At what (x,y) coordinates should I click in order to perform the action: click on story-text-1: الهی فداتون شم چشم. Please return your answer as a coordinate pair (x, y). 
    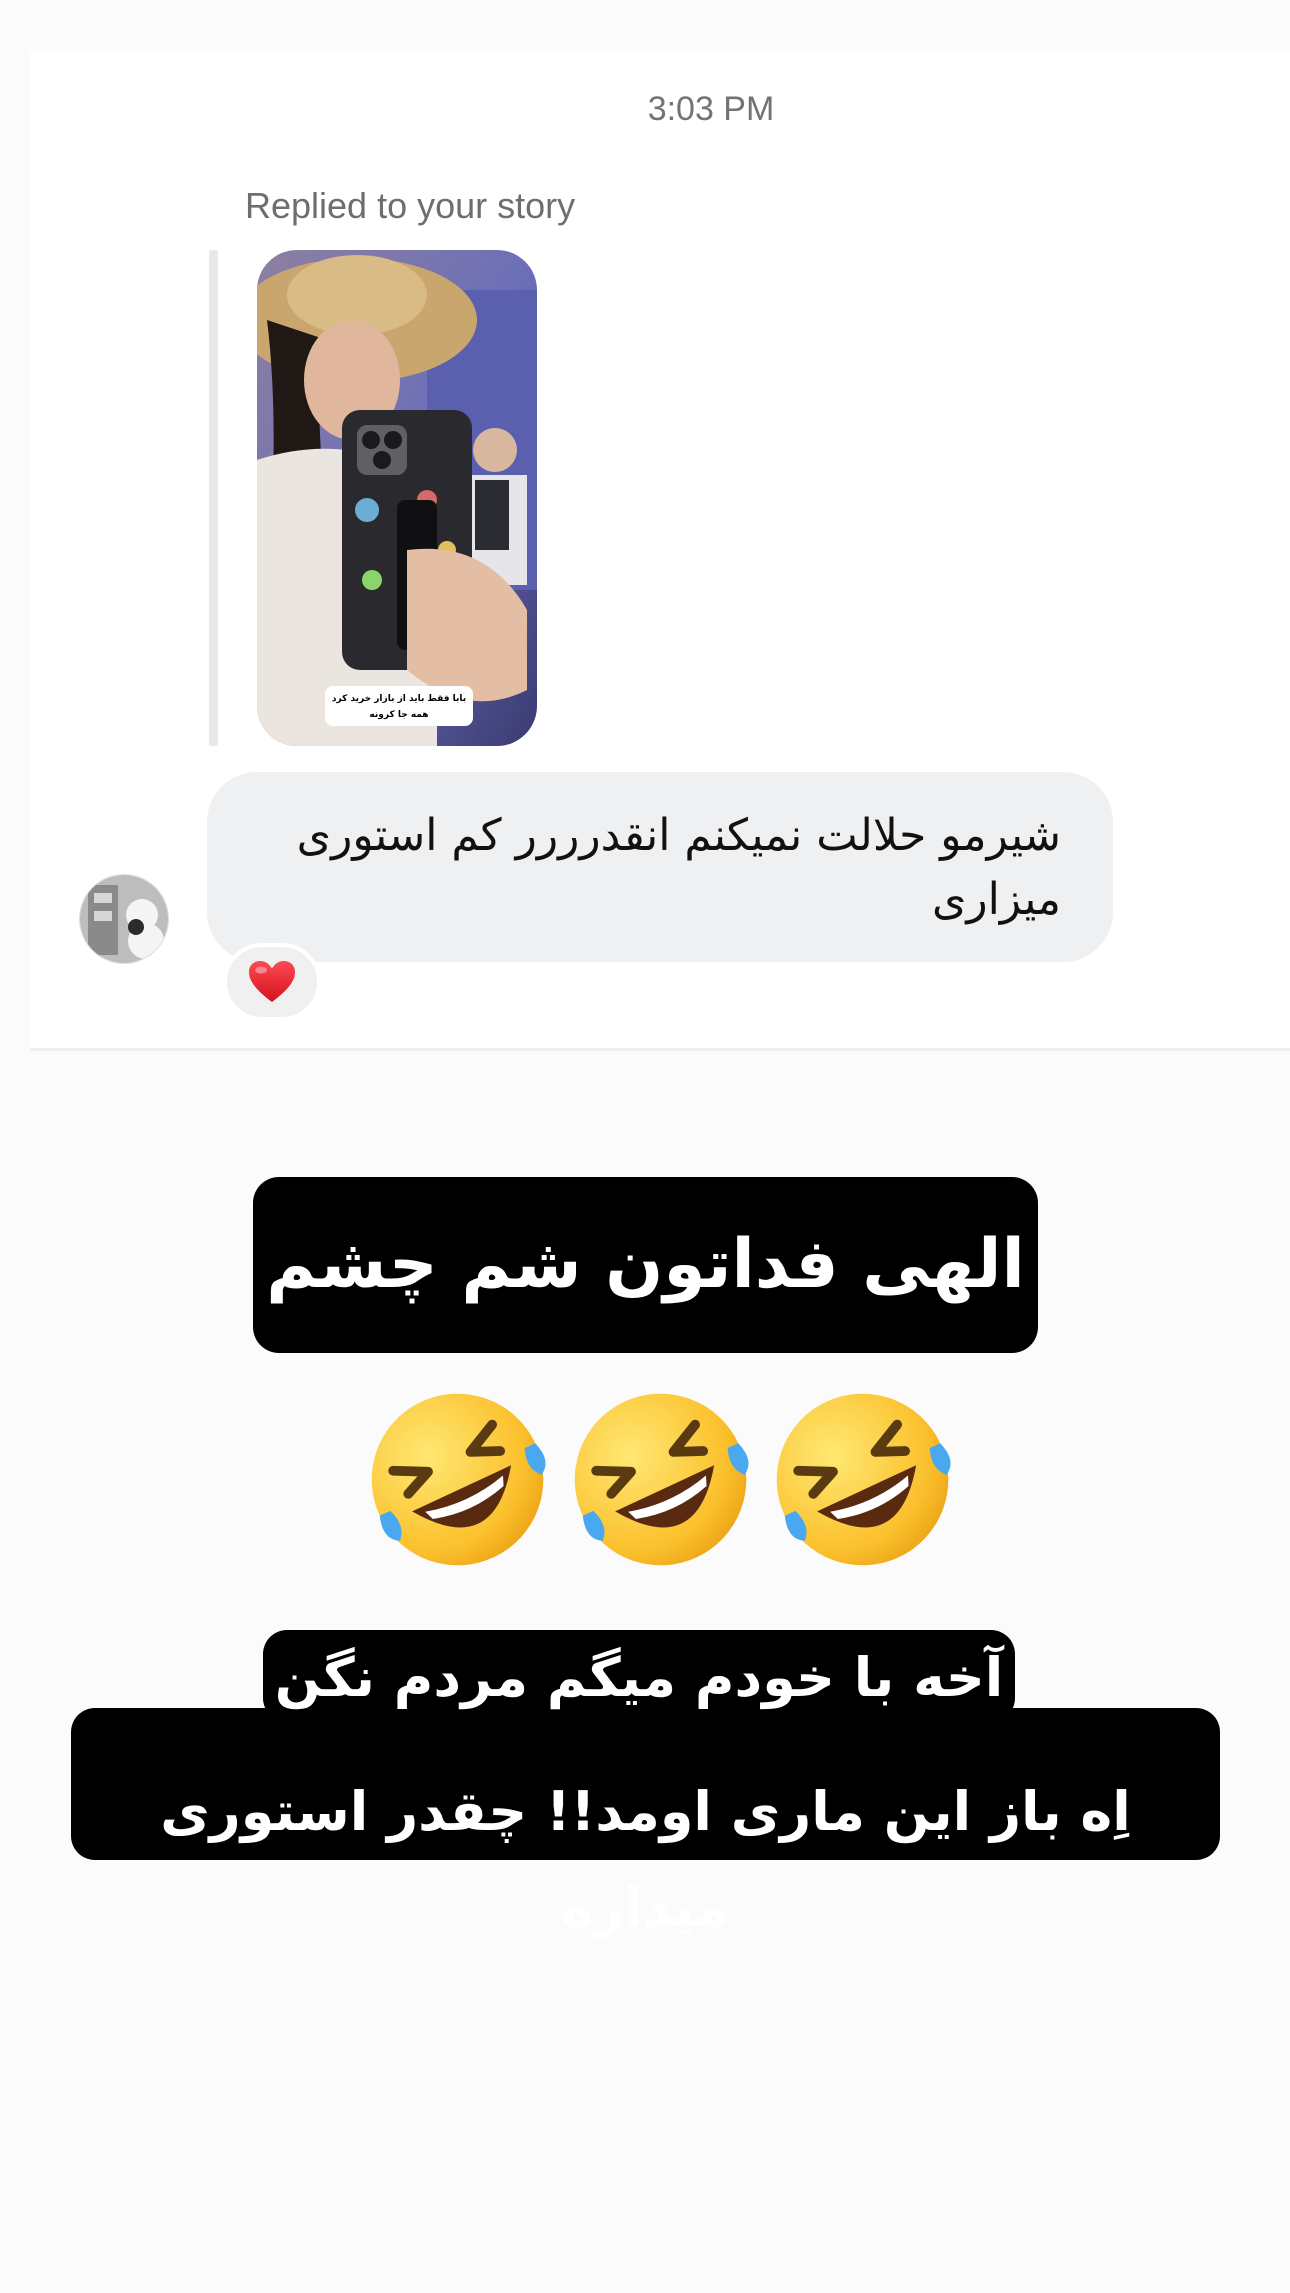
    Looking at the image, I should click on (645, 1265).